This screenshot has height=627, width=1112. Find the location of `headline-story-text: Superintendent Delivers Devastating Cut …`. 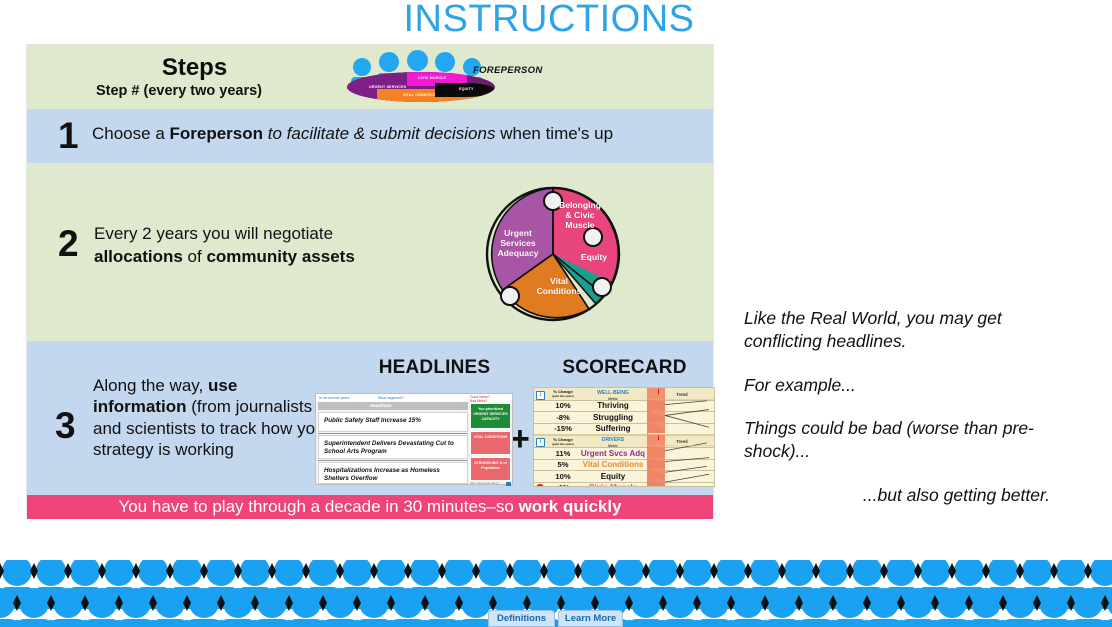

headline-story-text: Superintendent Delivers Devastating Cut … is located at coordinates (389, 447).